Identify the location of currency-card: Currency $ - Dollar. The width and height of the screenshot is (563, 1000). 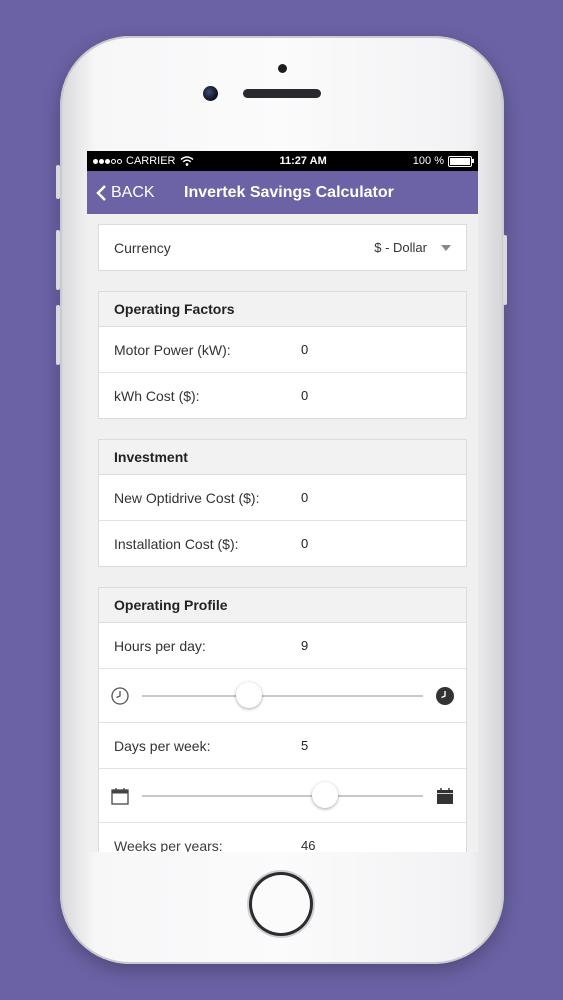
(282, 247).